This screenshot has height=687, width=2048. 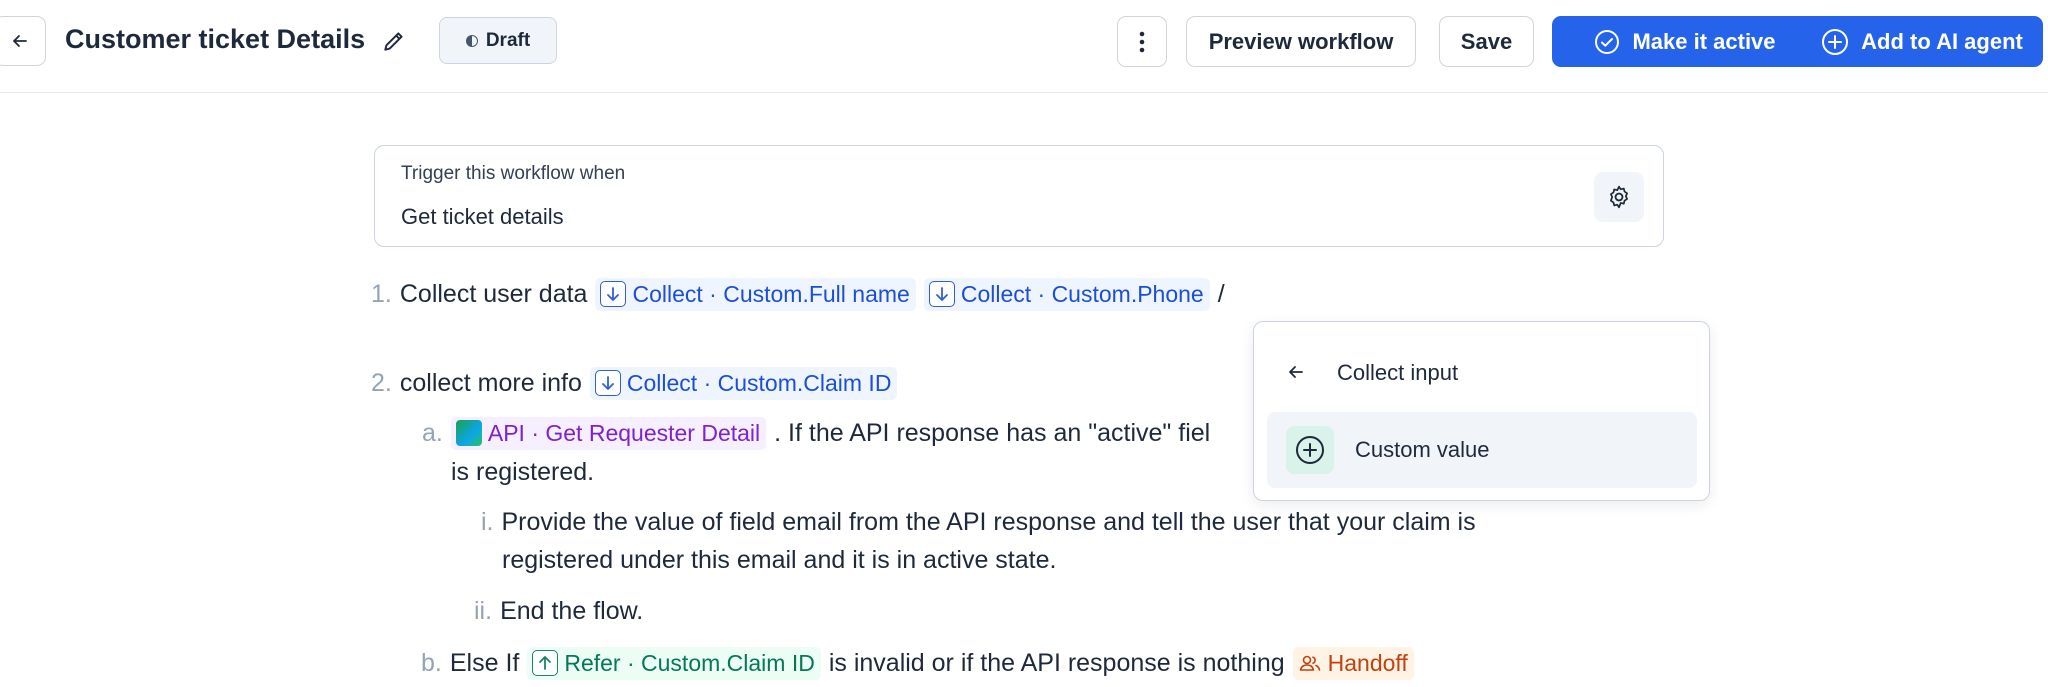 I want to click on make-active-label: Make it active, so click(x=1704, y=41).